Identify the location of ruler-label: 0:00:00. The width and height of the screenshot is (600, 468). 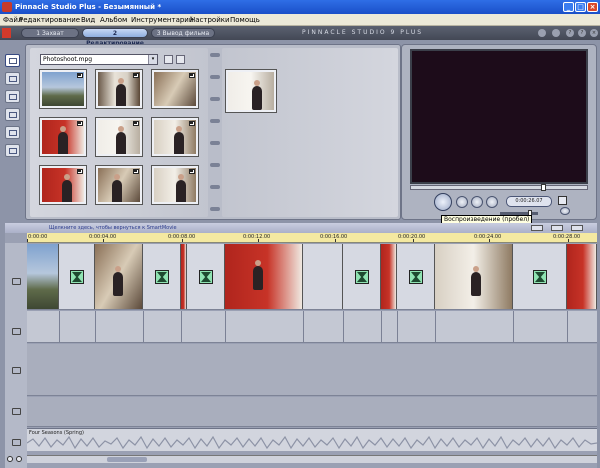
(38, 237).